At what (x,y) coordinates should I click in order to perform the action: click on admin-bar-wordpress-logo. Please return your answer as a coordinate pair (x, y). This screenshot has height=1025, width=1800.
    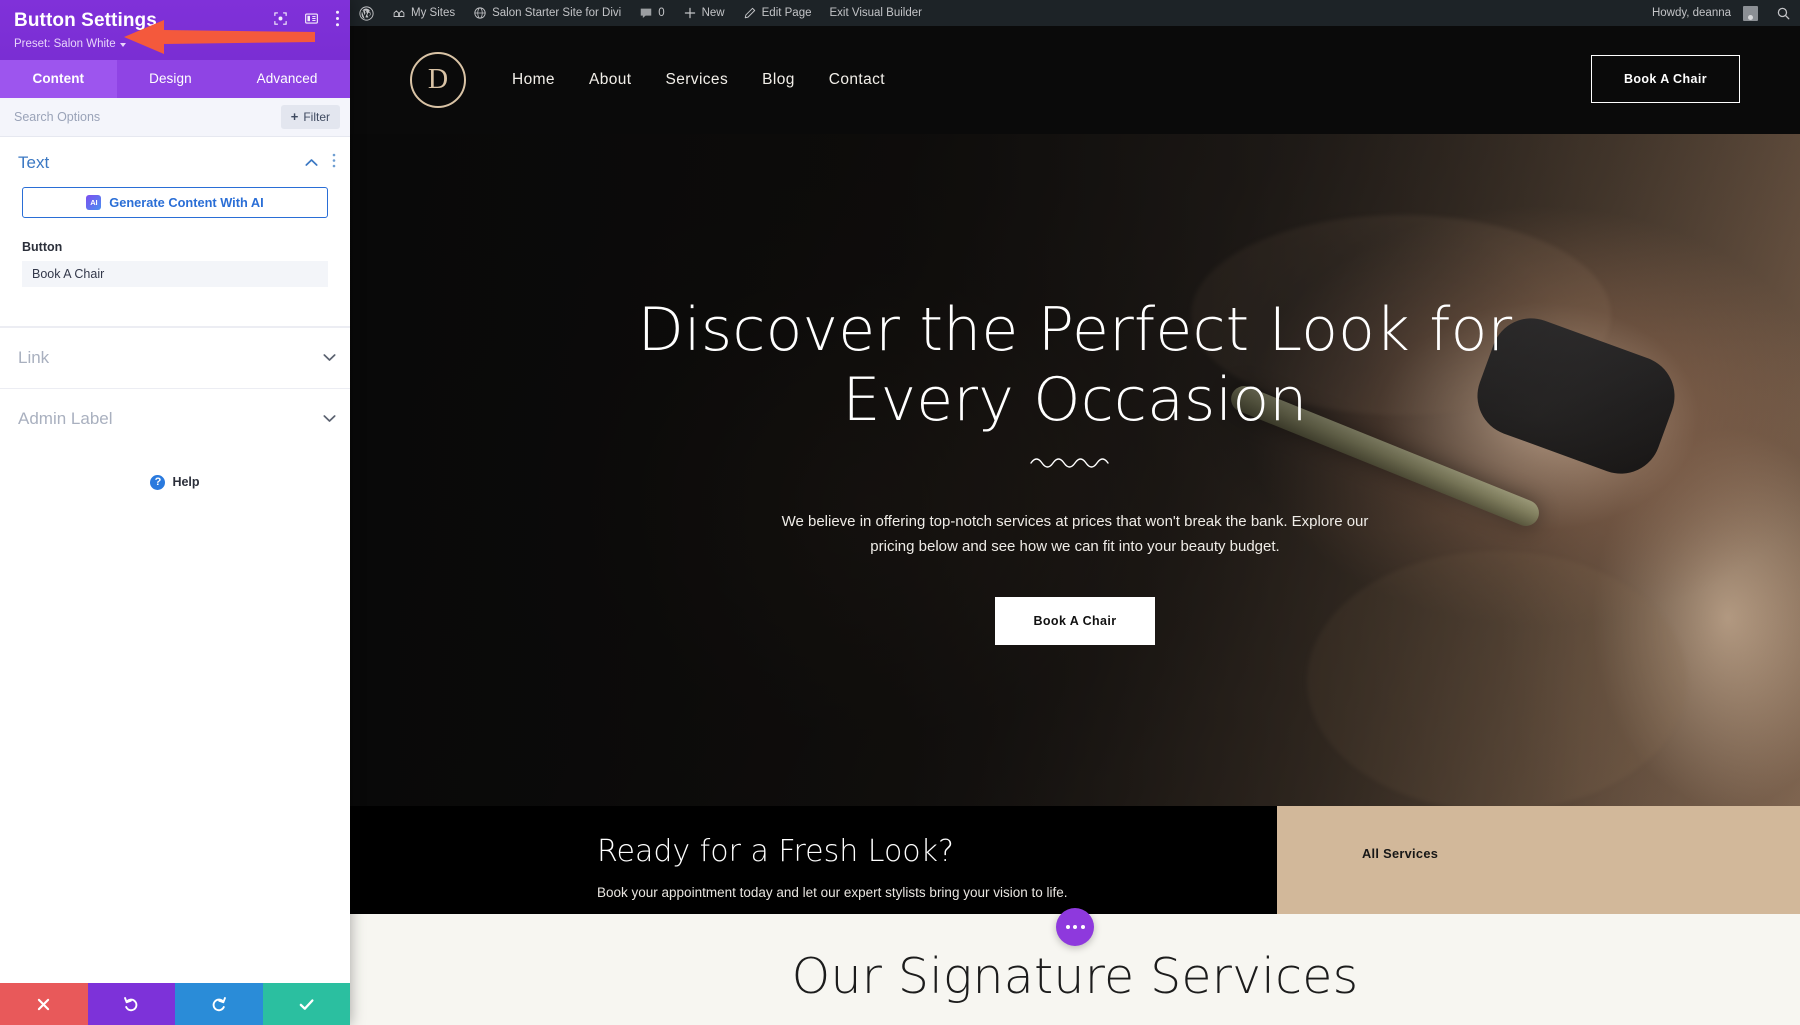
    Looking at the image, I should click on (366, 13).